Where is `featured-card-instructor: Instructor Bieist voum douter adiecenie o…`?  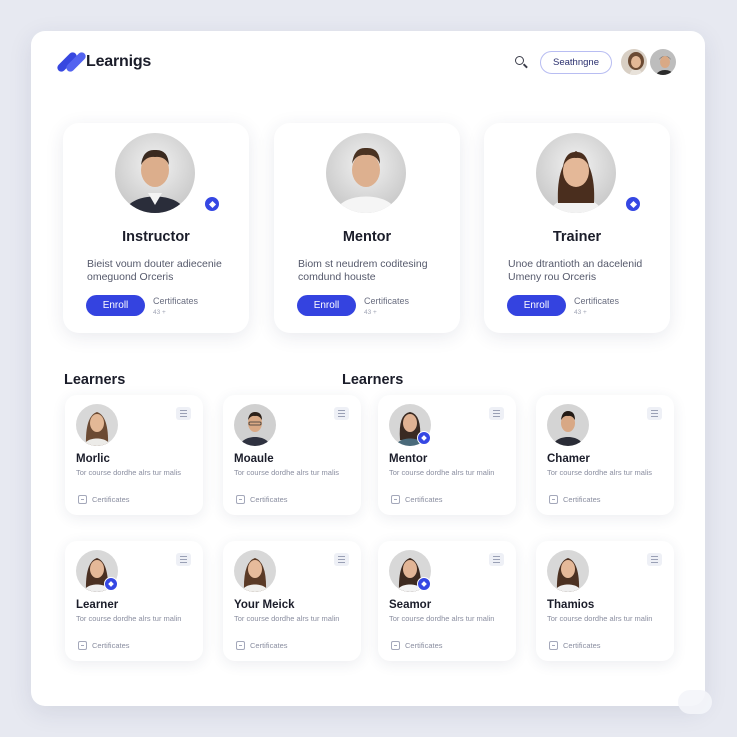 featured-card-instructor: Instructor Bieist voum douter adiecenie o… is located at coordinates (156, 228).